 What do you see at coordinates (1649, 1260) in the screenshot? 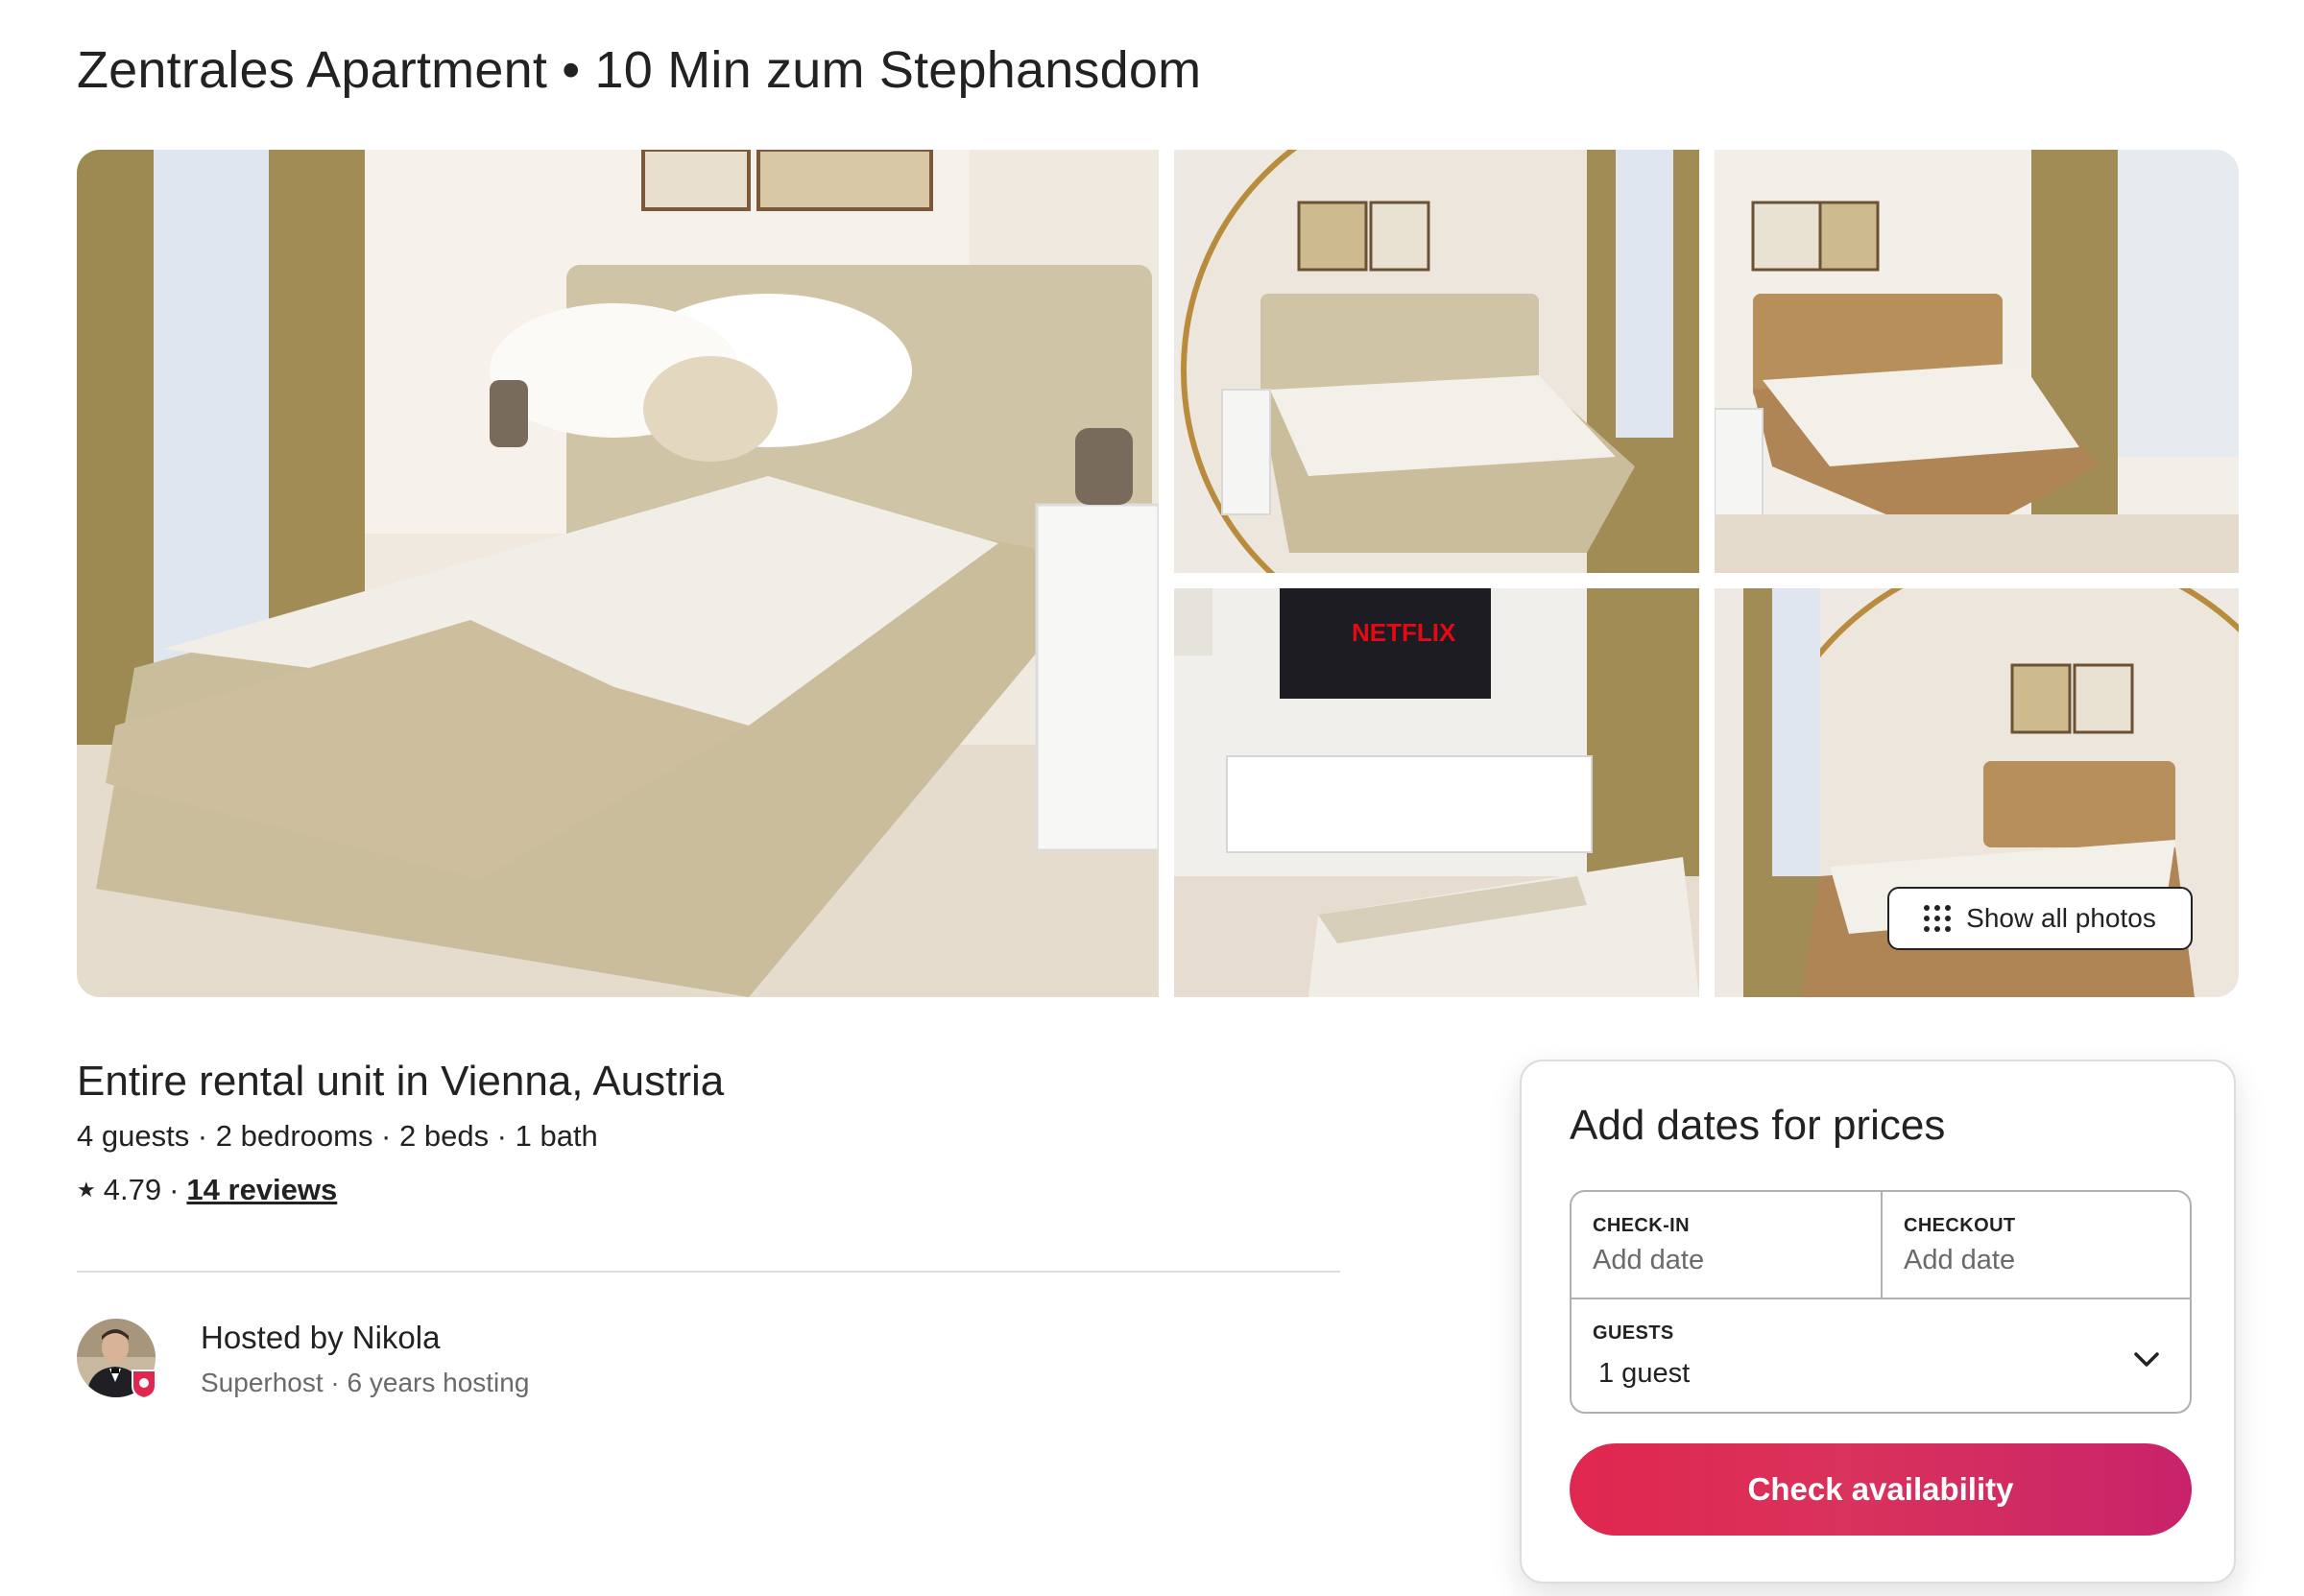
I see `checkin-value: Add date` at bounding box center [1649, 1260].